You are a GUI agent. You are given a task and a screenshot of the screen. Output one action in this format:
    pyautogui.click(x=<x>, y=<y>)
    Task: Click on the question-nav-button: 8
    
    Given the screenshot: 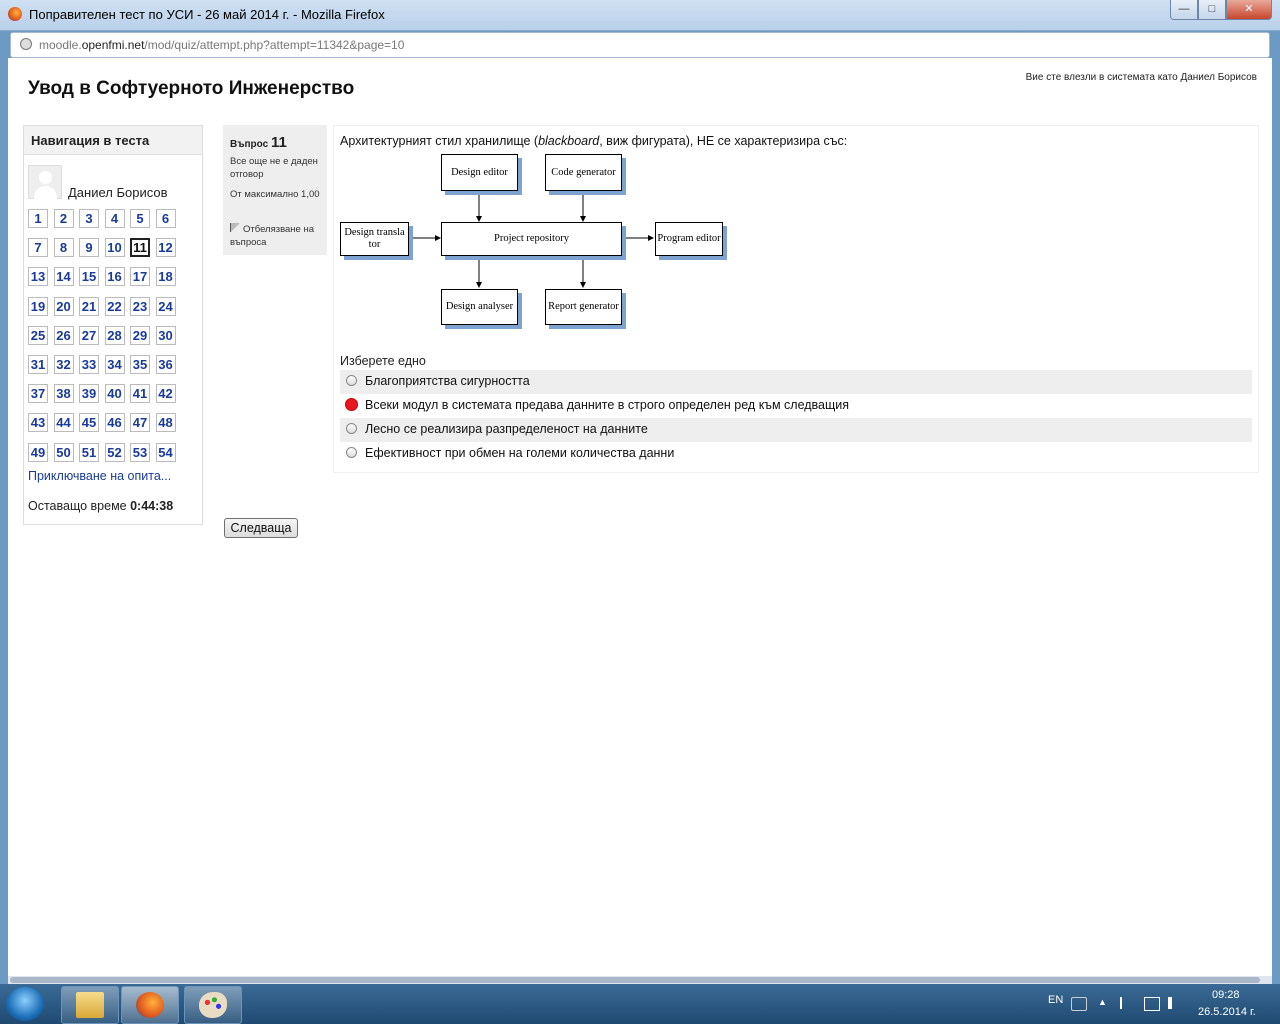 What is the action you would take?
    pyautogui.click(x=63, y=248)
    